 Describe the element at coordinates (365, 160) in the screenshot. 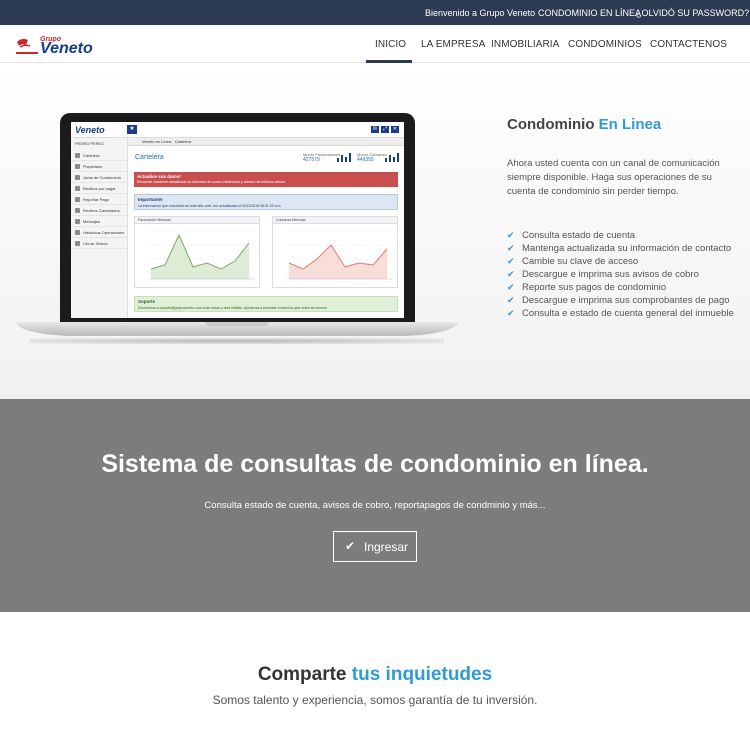

I see `screen-stat-value: 449355` at that location.